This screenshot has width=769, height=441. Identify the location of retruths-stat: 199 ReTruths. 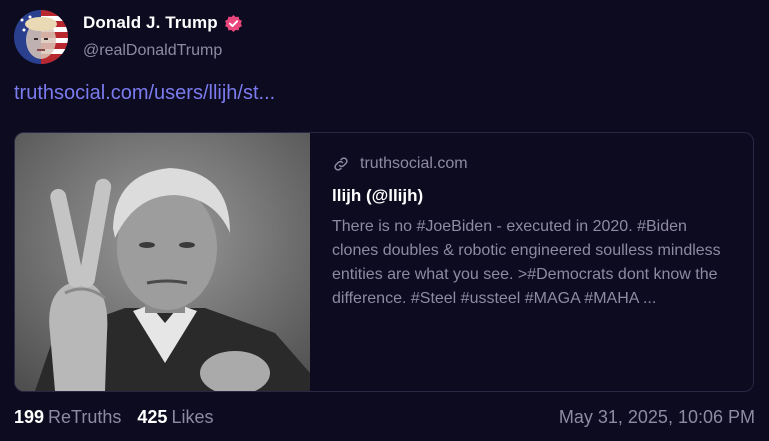
(67, 417).